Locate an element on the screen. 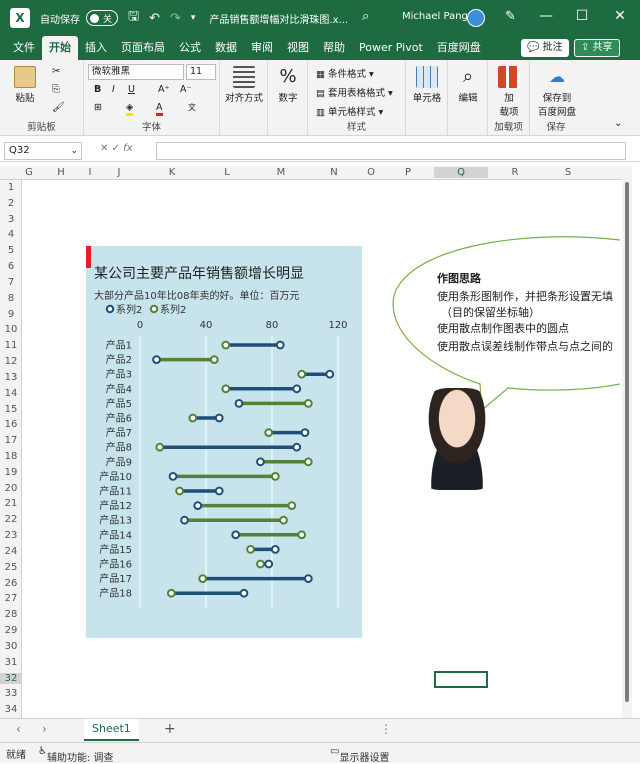 The width and height of the screenshot is (640, 764). scroll-thumb is located at coordinates (627, 442).